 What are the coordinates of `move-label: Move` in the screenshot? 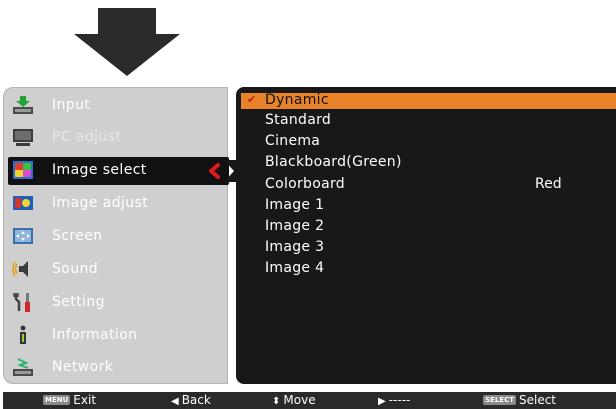 It's located at (299, 400).